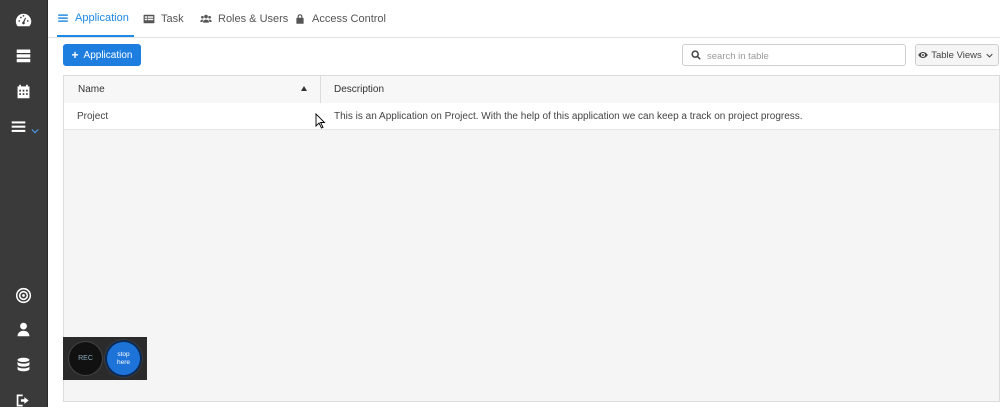 This screenshot has width=1000, height=412. What do you see at coordinates (304, 88) in the screenshot?
I see `sort-ascending-icon` at bounding box center [304, 88].